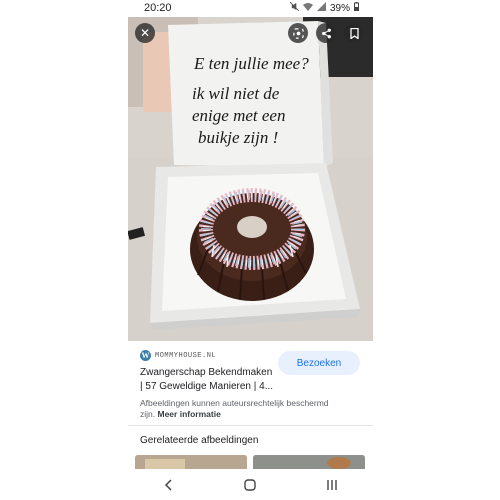 This screenshot has width=500, height=500. I want to click on bookmark-icon, so click(354, 33).